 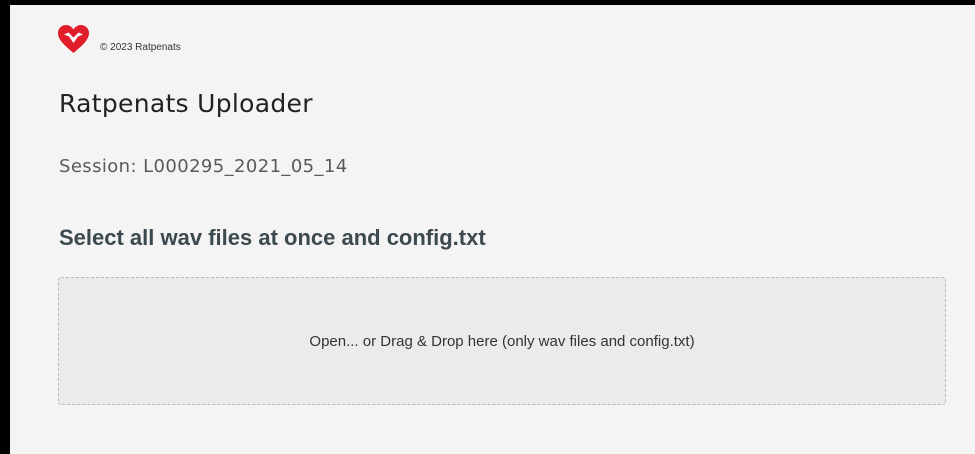 I want to click on copyright-text: © 2023 Ratpenats, so click(x=140, y=47).